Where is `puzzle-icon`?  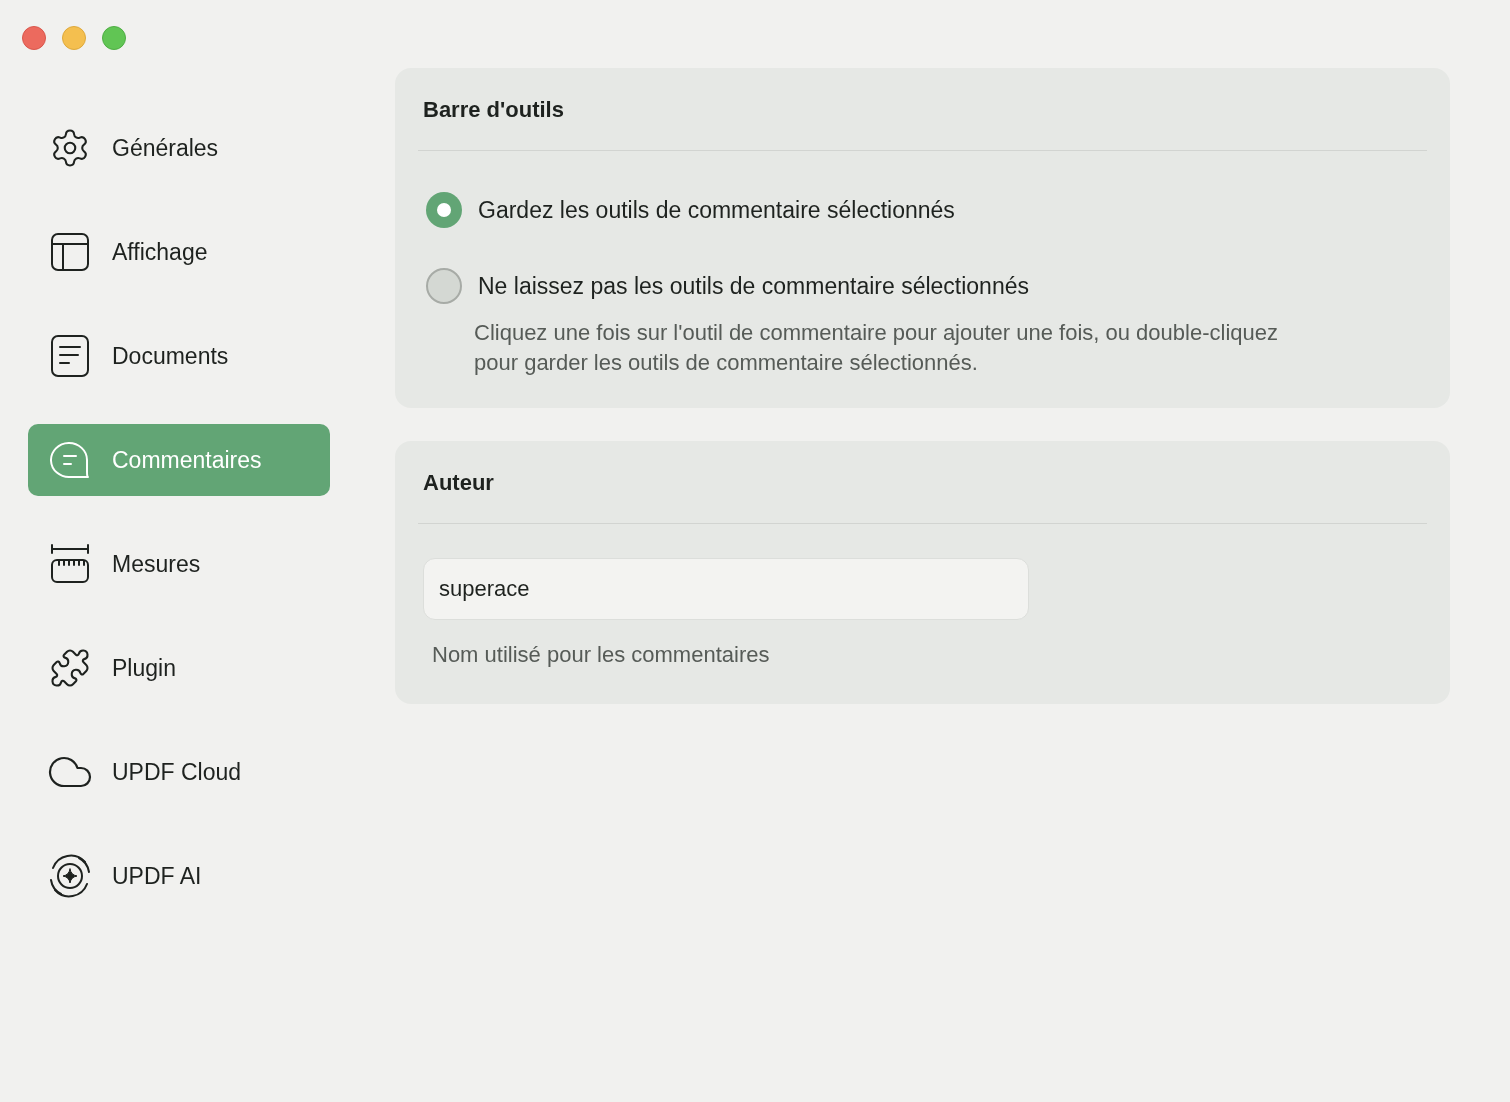 puzzle-icon is located at coordinates (70, 668).